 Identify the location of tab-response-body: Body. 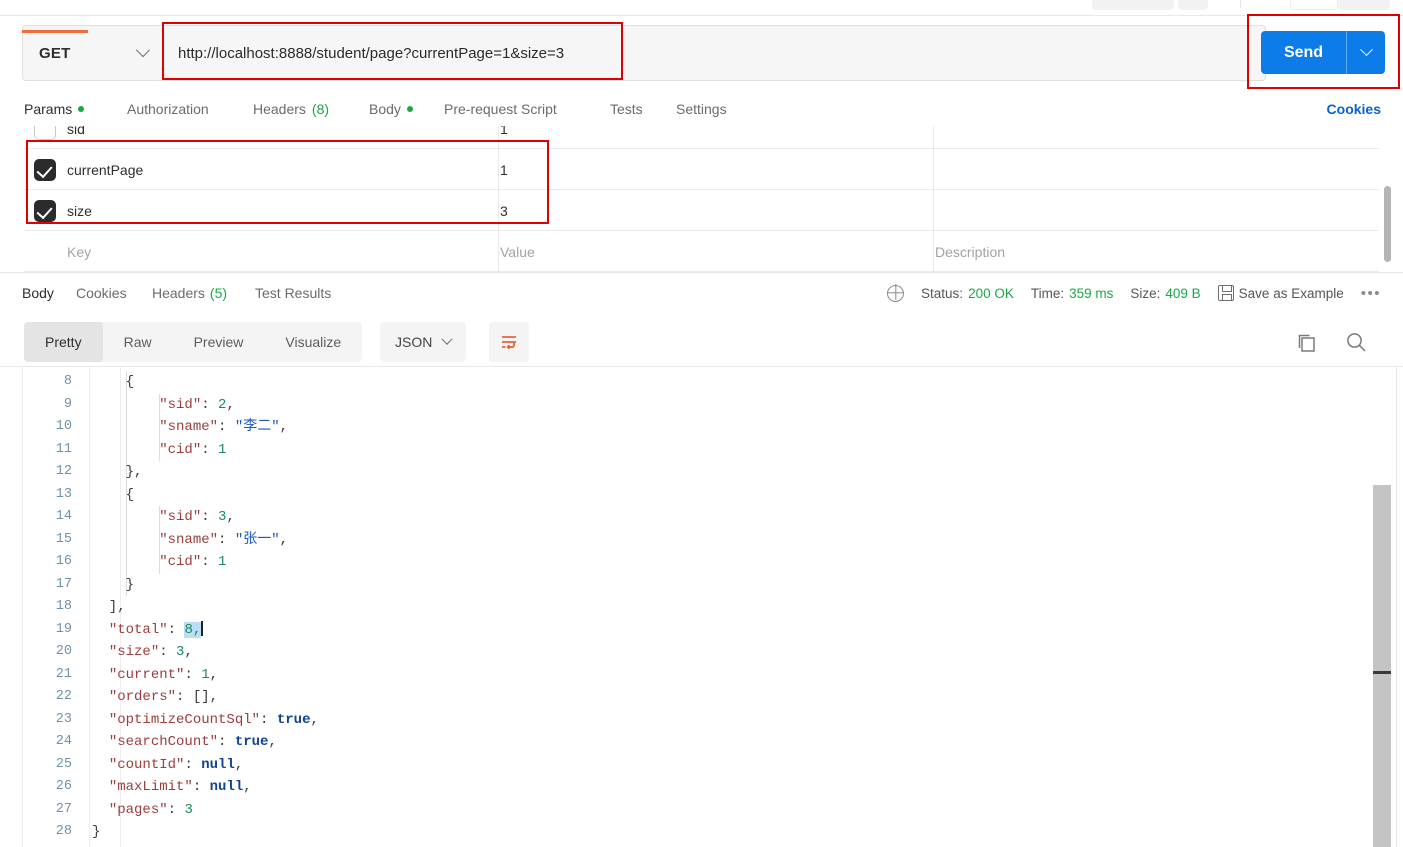
(38, 293).